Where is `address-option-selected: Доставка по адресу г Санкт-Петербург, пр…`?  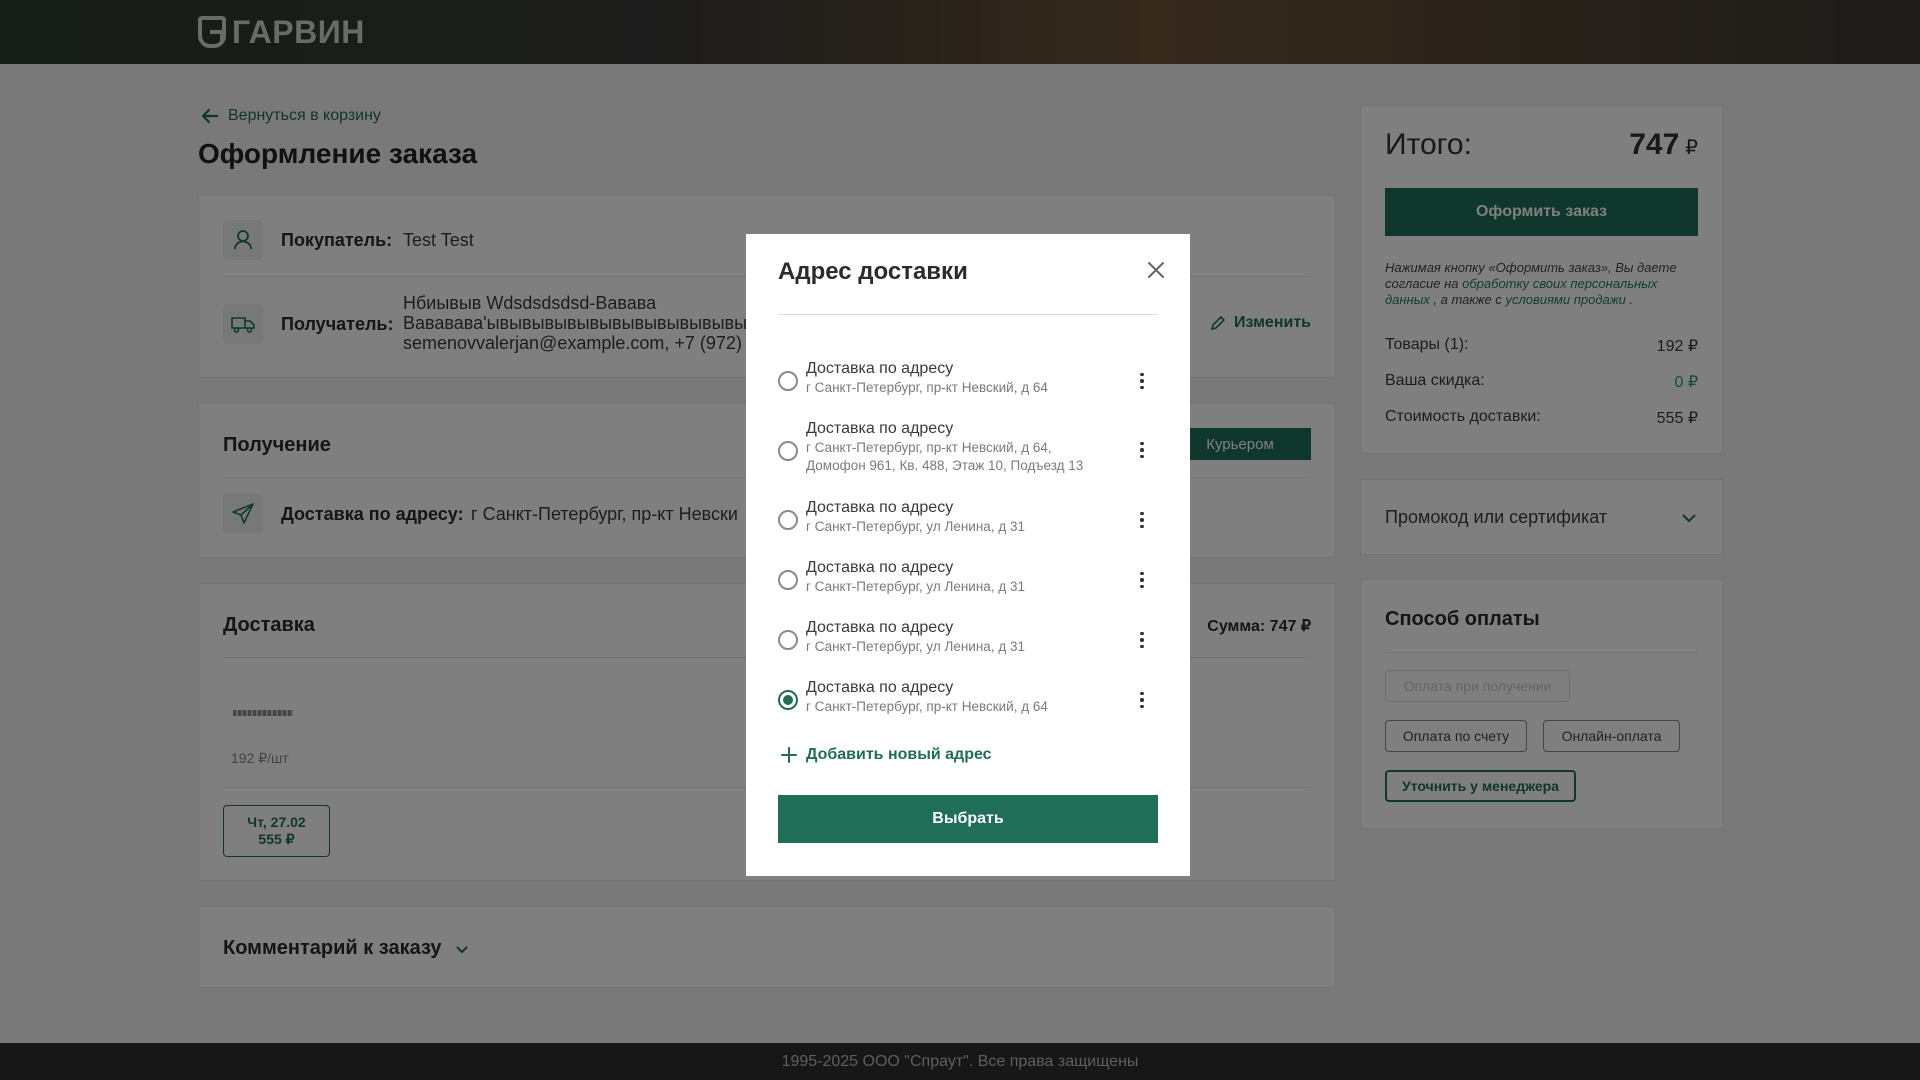
address-option-selected: Доставка по адресу г Санкт-Петербург, пр… is located at coordinates (968, 699).